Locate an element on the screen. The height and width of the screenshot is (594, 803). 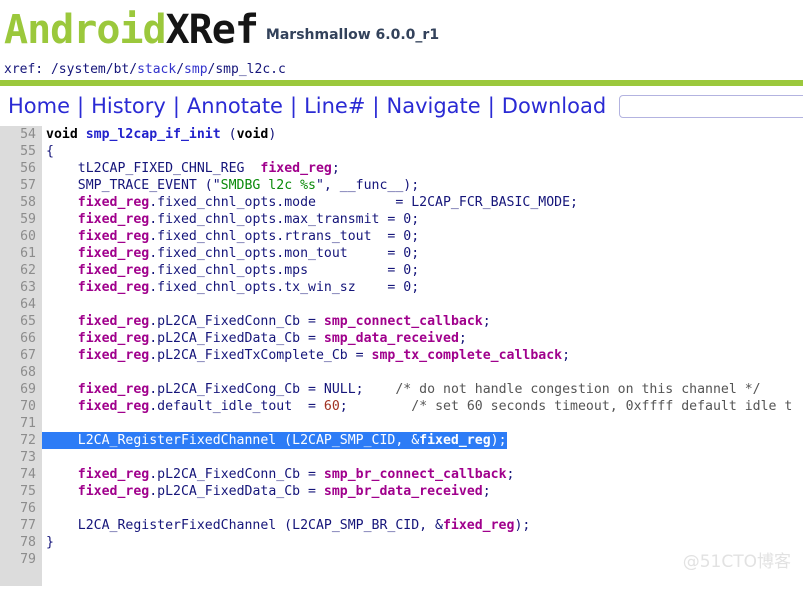
code-token-str: SMDBG l2c %s is located at coordinates (268, 185).